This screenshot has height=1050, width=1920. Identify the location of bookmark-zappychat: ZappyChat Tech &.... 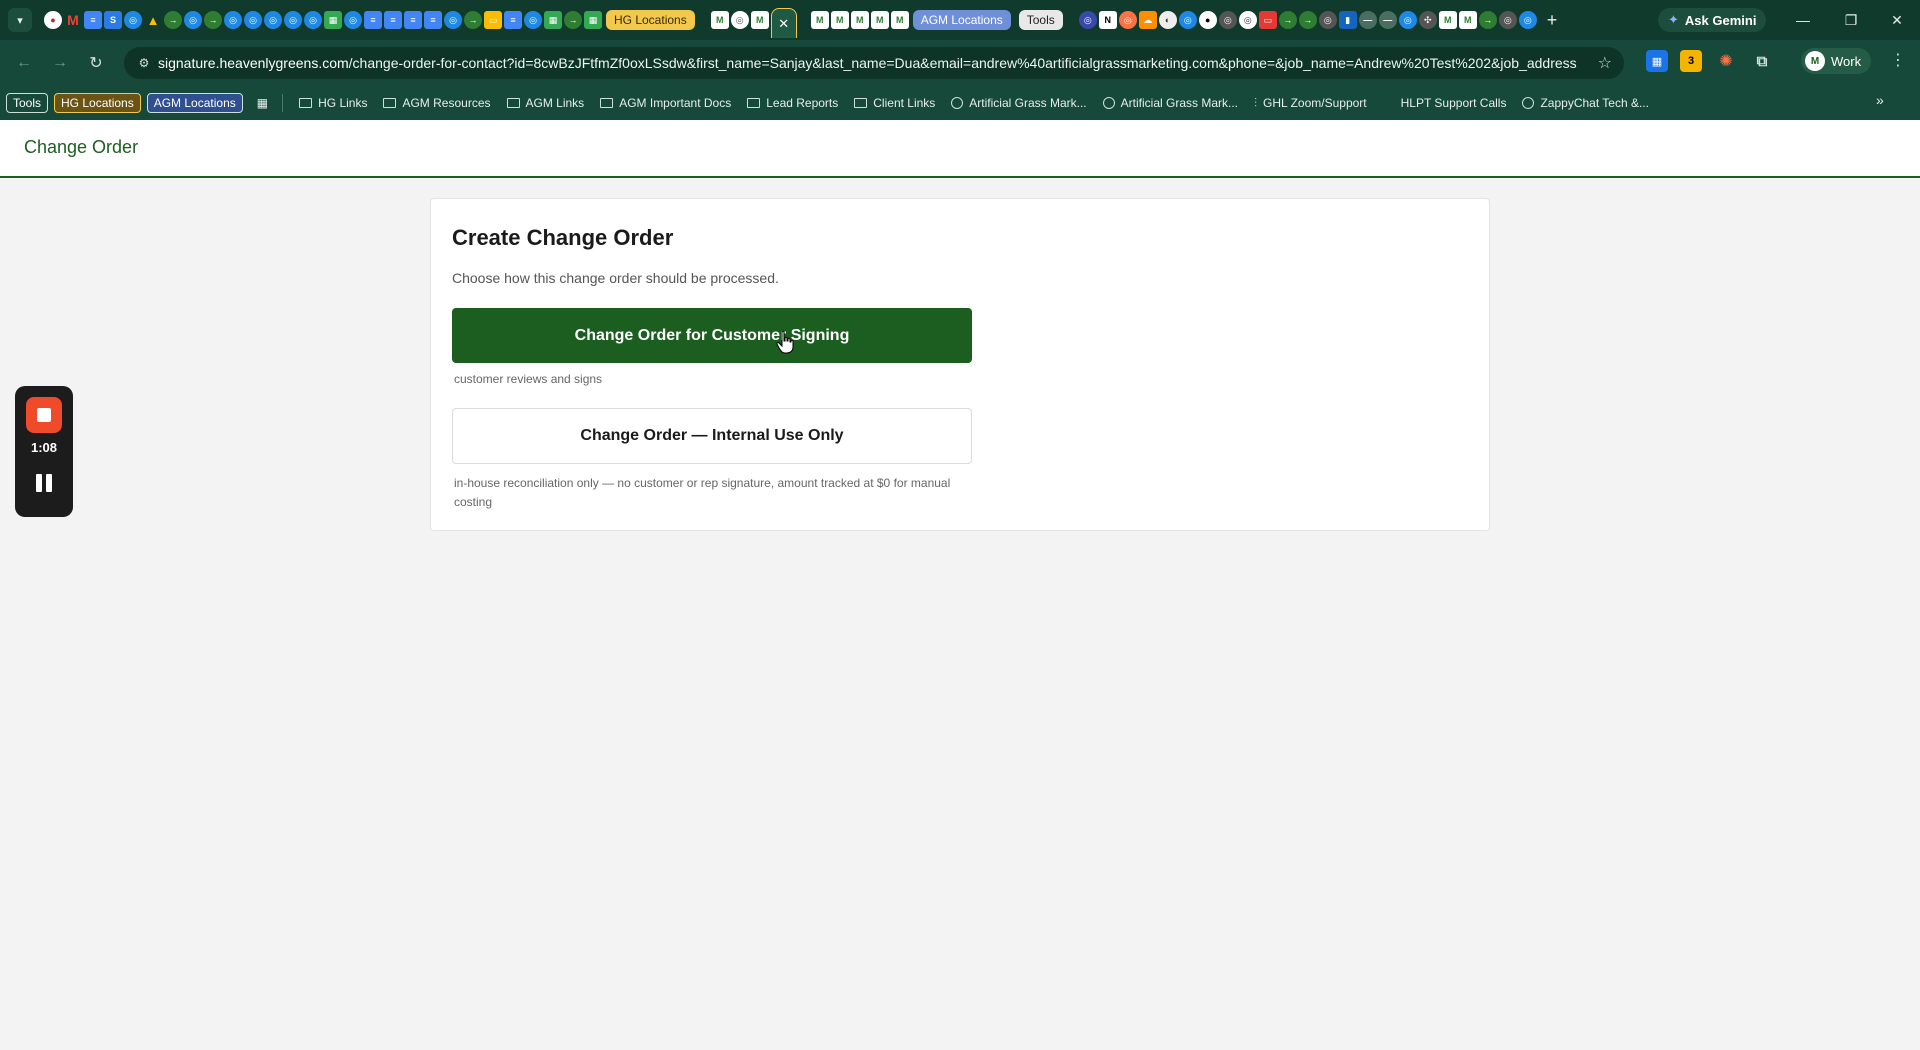
(1585, 103).